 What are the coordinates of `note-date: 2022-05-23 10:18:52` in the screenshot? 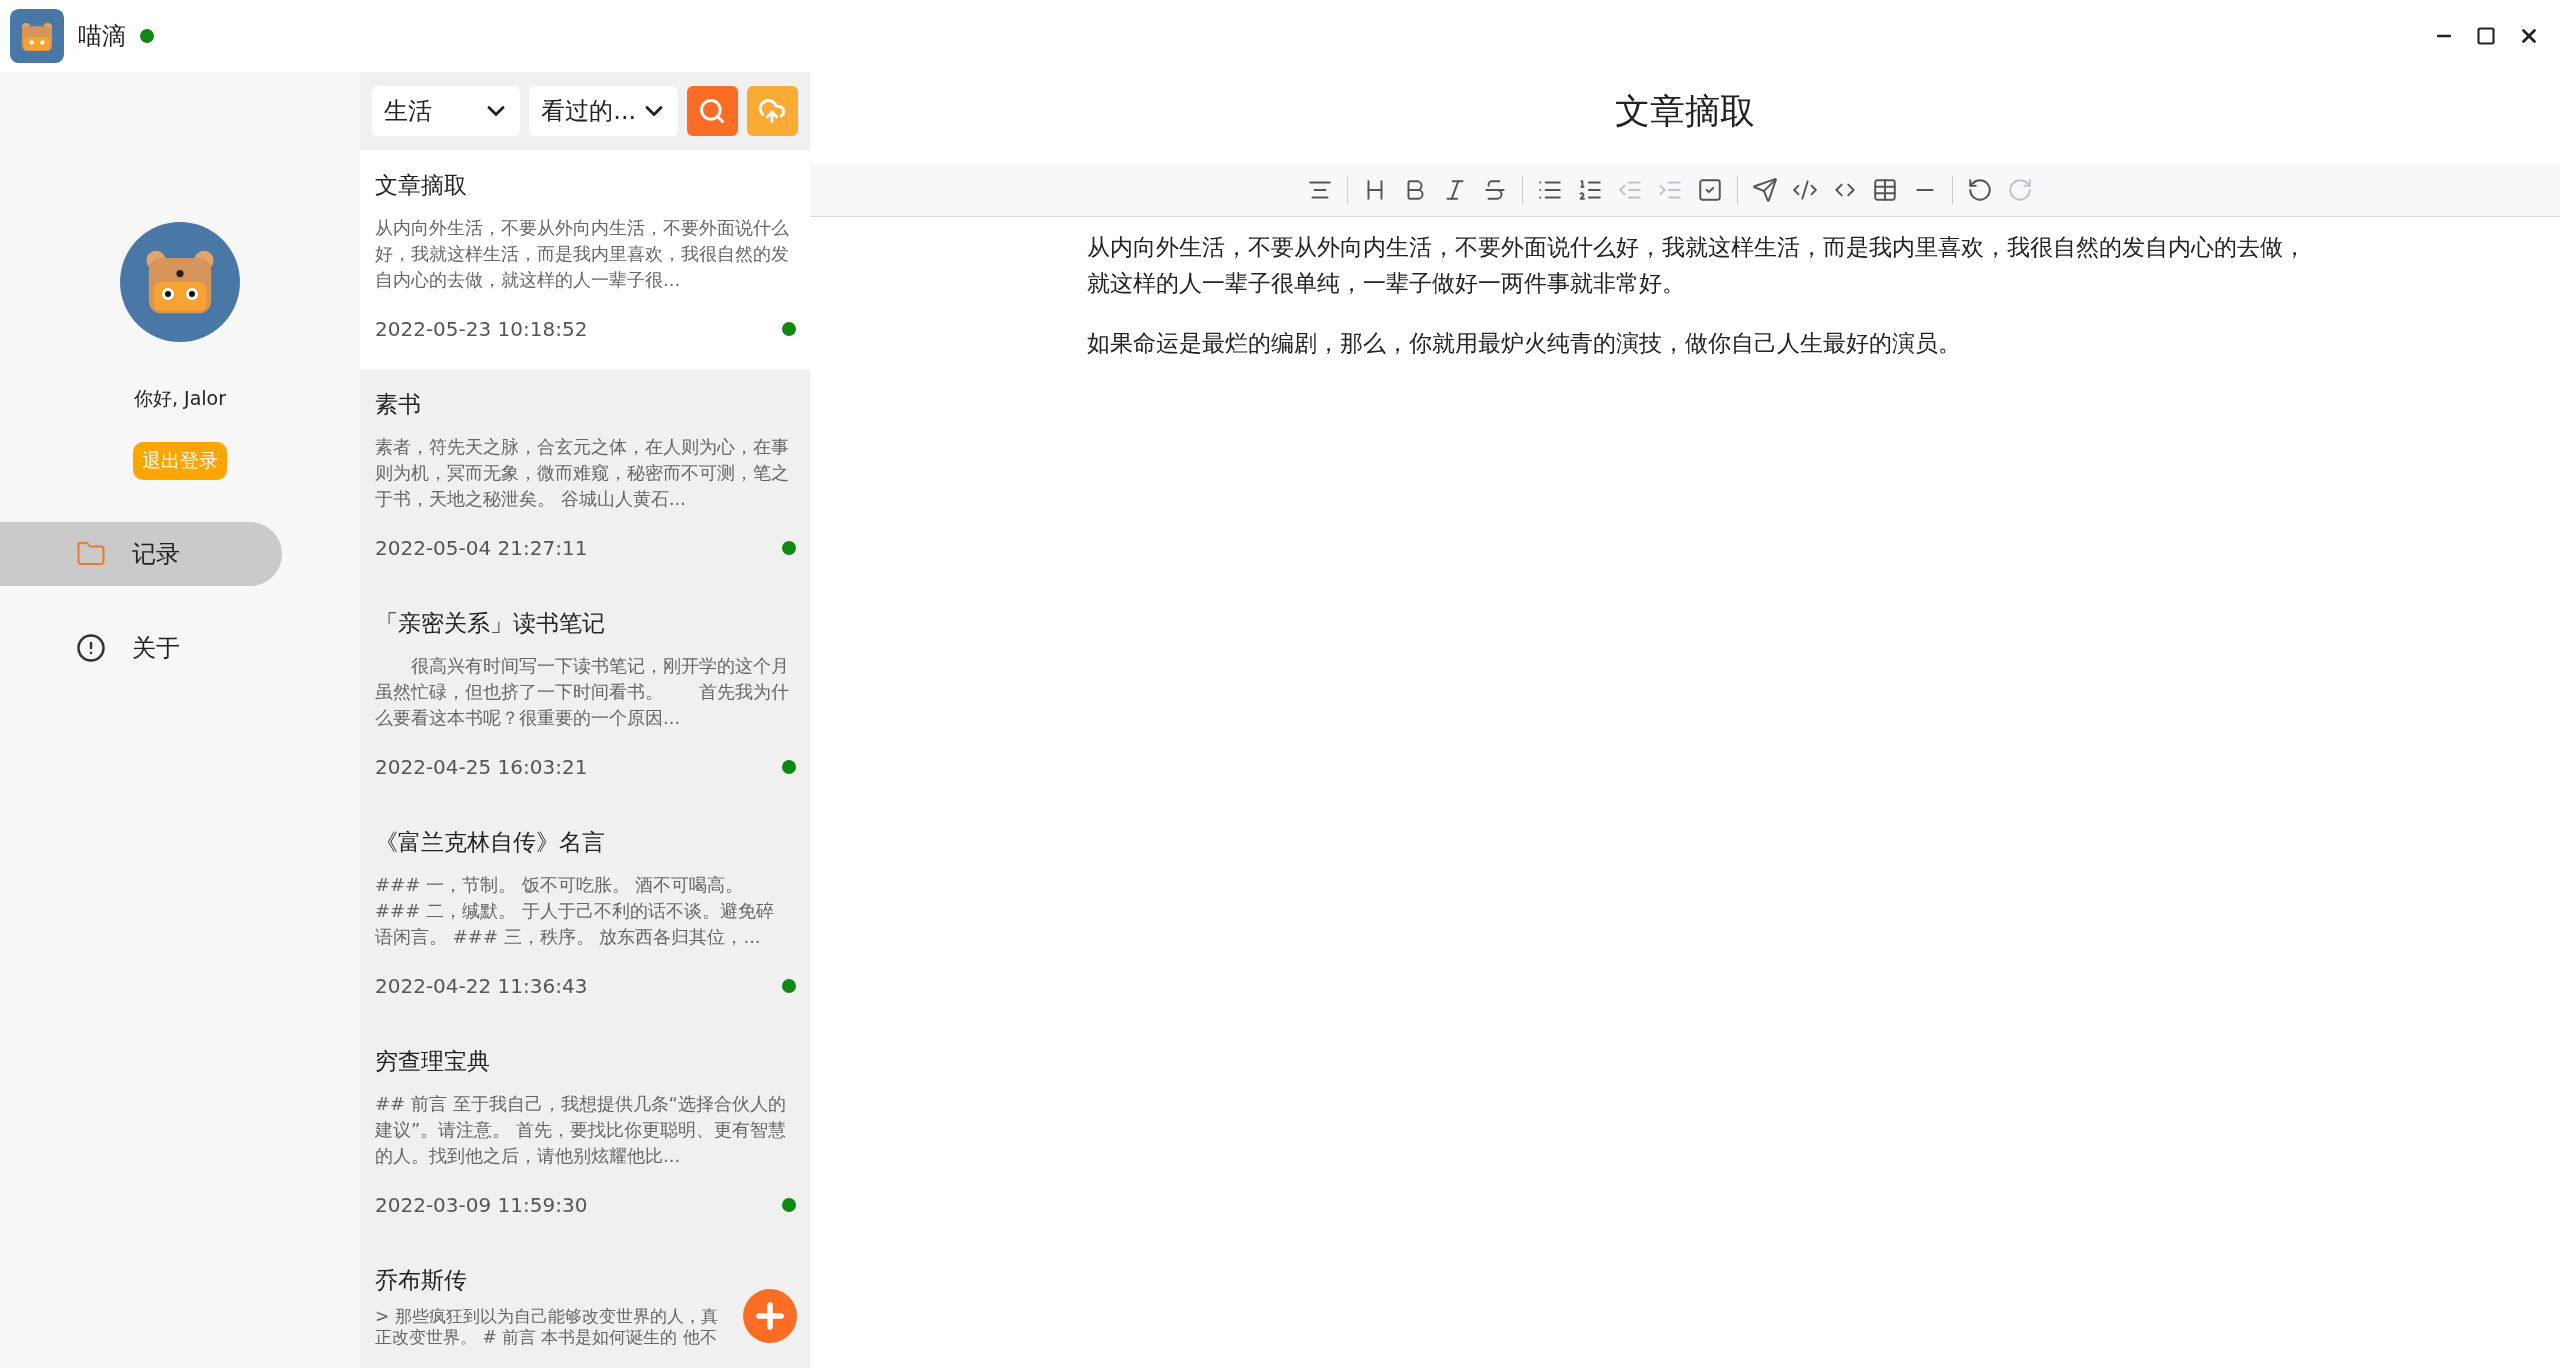 It's located at (481, 329).